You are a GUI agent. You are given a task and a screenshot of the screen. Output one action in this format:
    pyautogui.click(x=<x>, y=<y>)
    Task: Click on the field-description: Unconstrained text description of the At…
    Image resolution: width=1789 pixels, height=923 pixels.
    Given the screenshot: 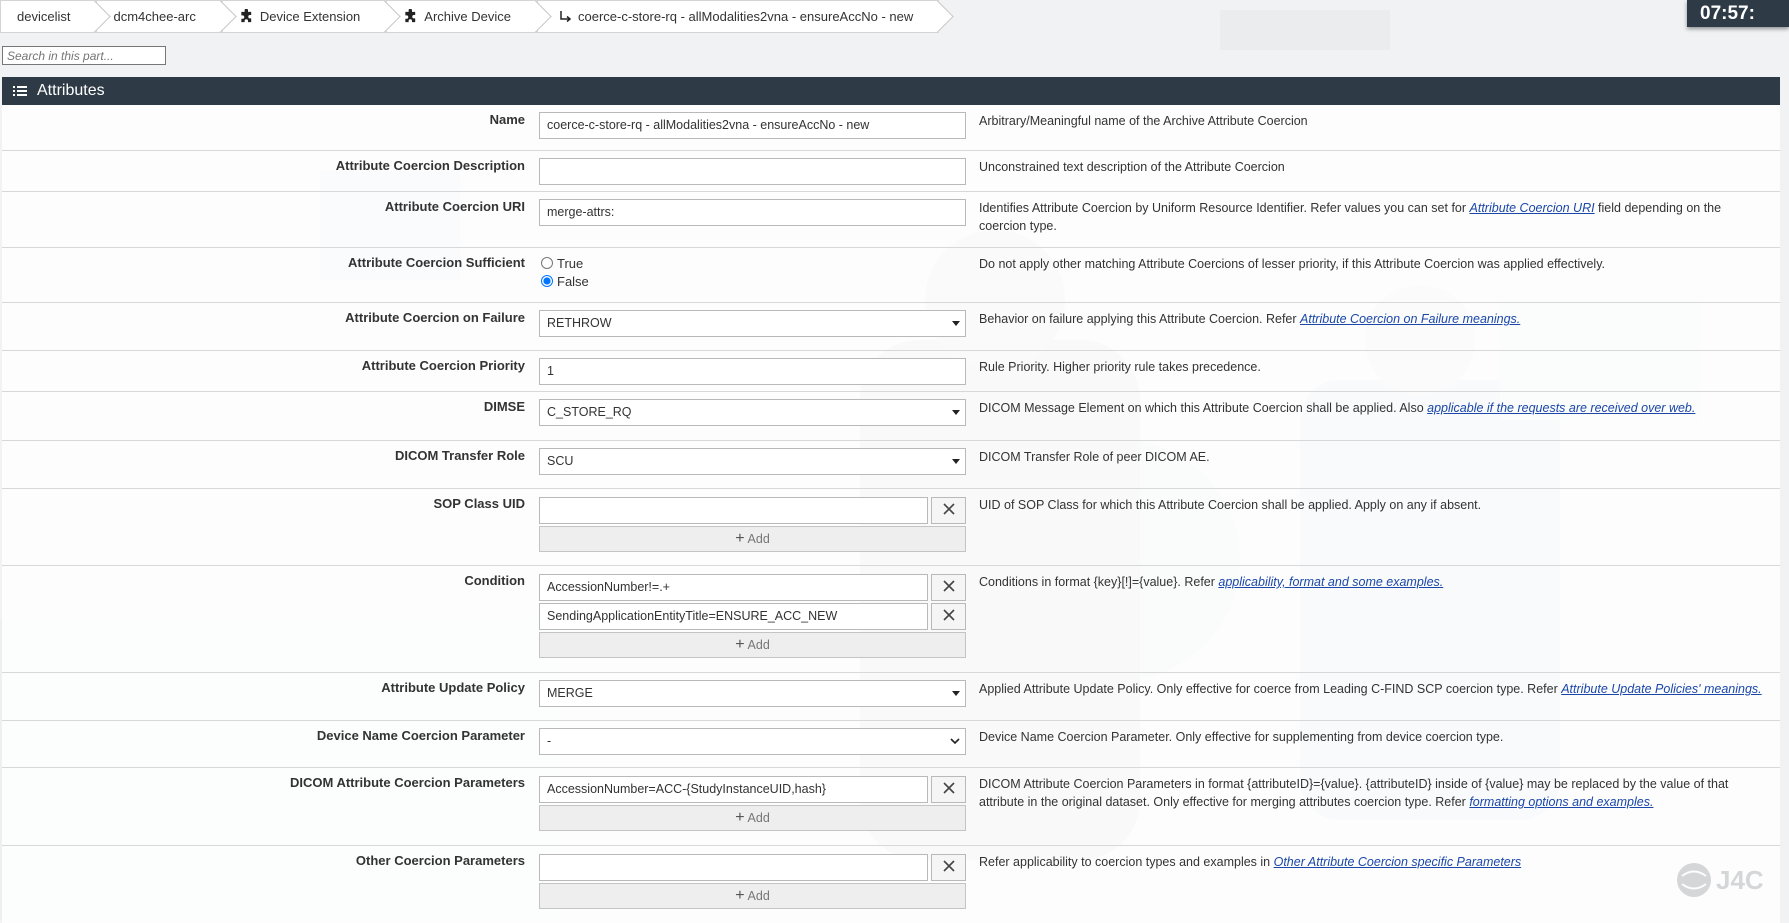 What is the action you would take?
    pyautogui.click(x=1132, y=167)
    